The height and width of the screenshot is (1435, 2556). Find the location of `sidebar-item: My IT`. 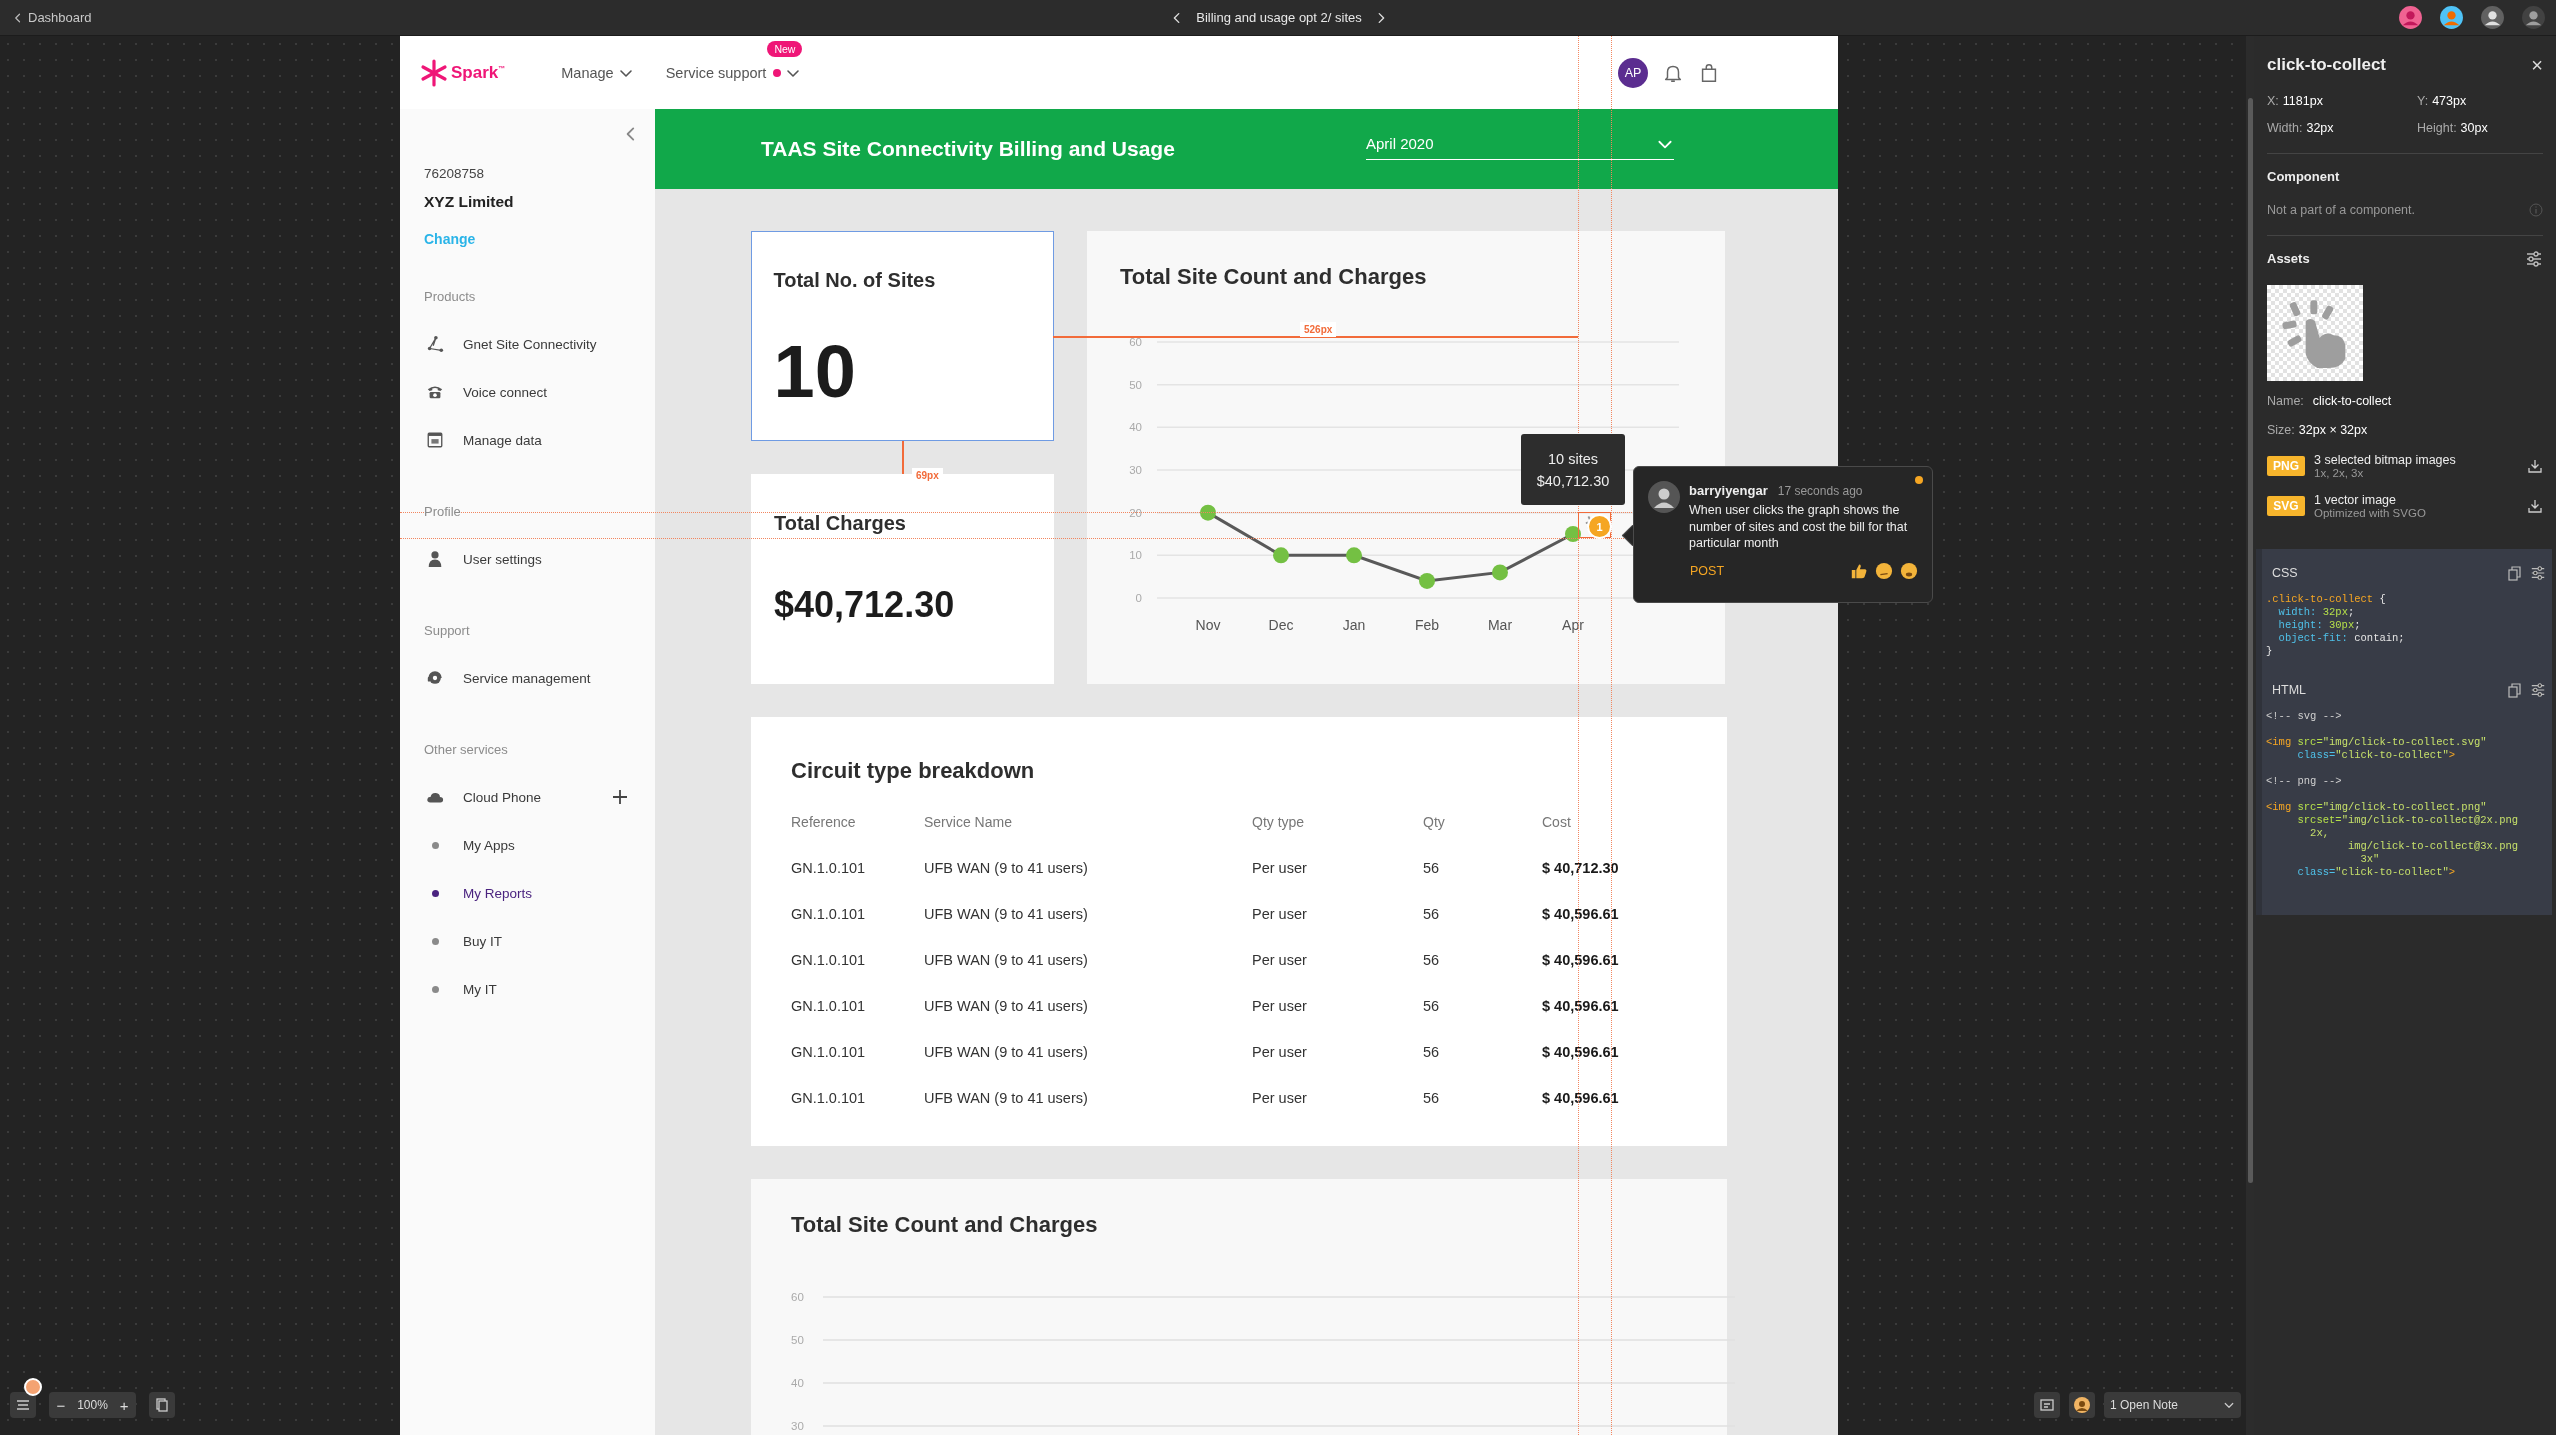

sidebar-item: My IT is located at coordinates (526, 989).